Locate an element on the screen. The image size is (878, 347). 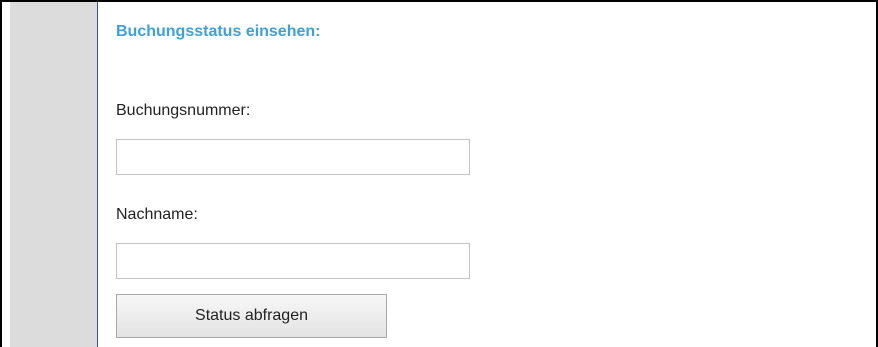
last-name-input is located at coordinates (293, 261).